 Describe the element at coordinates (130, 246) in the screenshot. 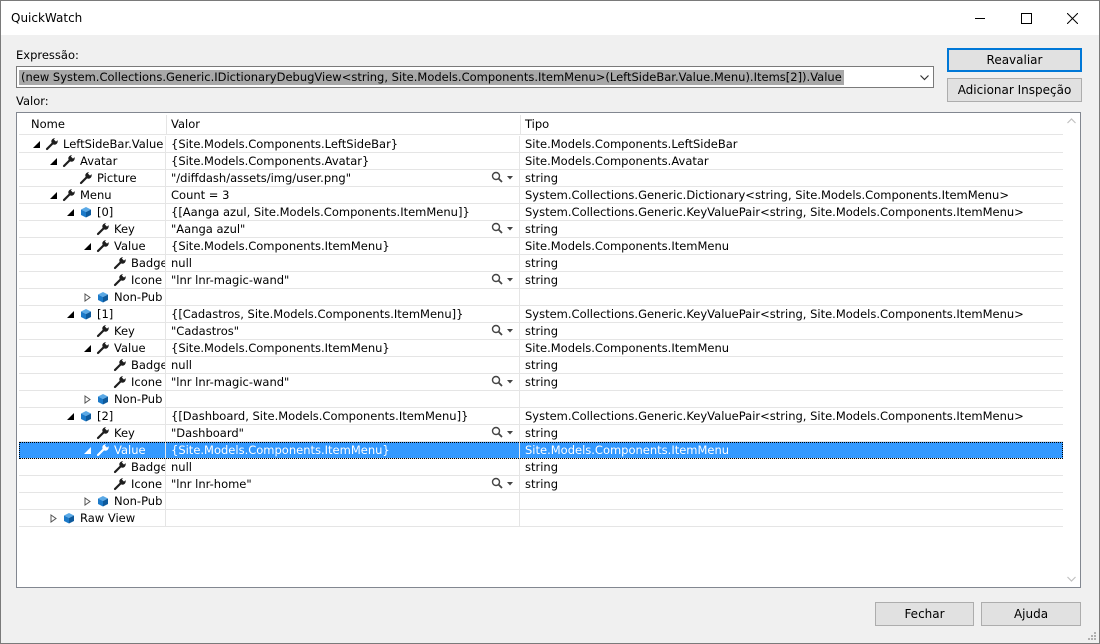

I see `row-name-text: Value` at that location.